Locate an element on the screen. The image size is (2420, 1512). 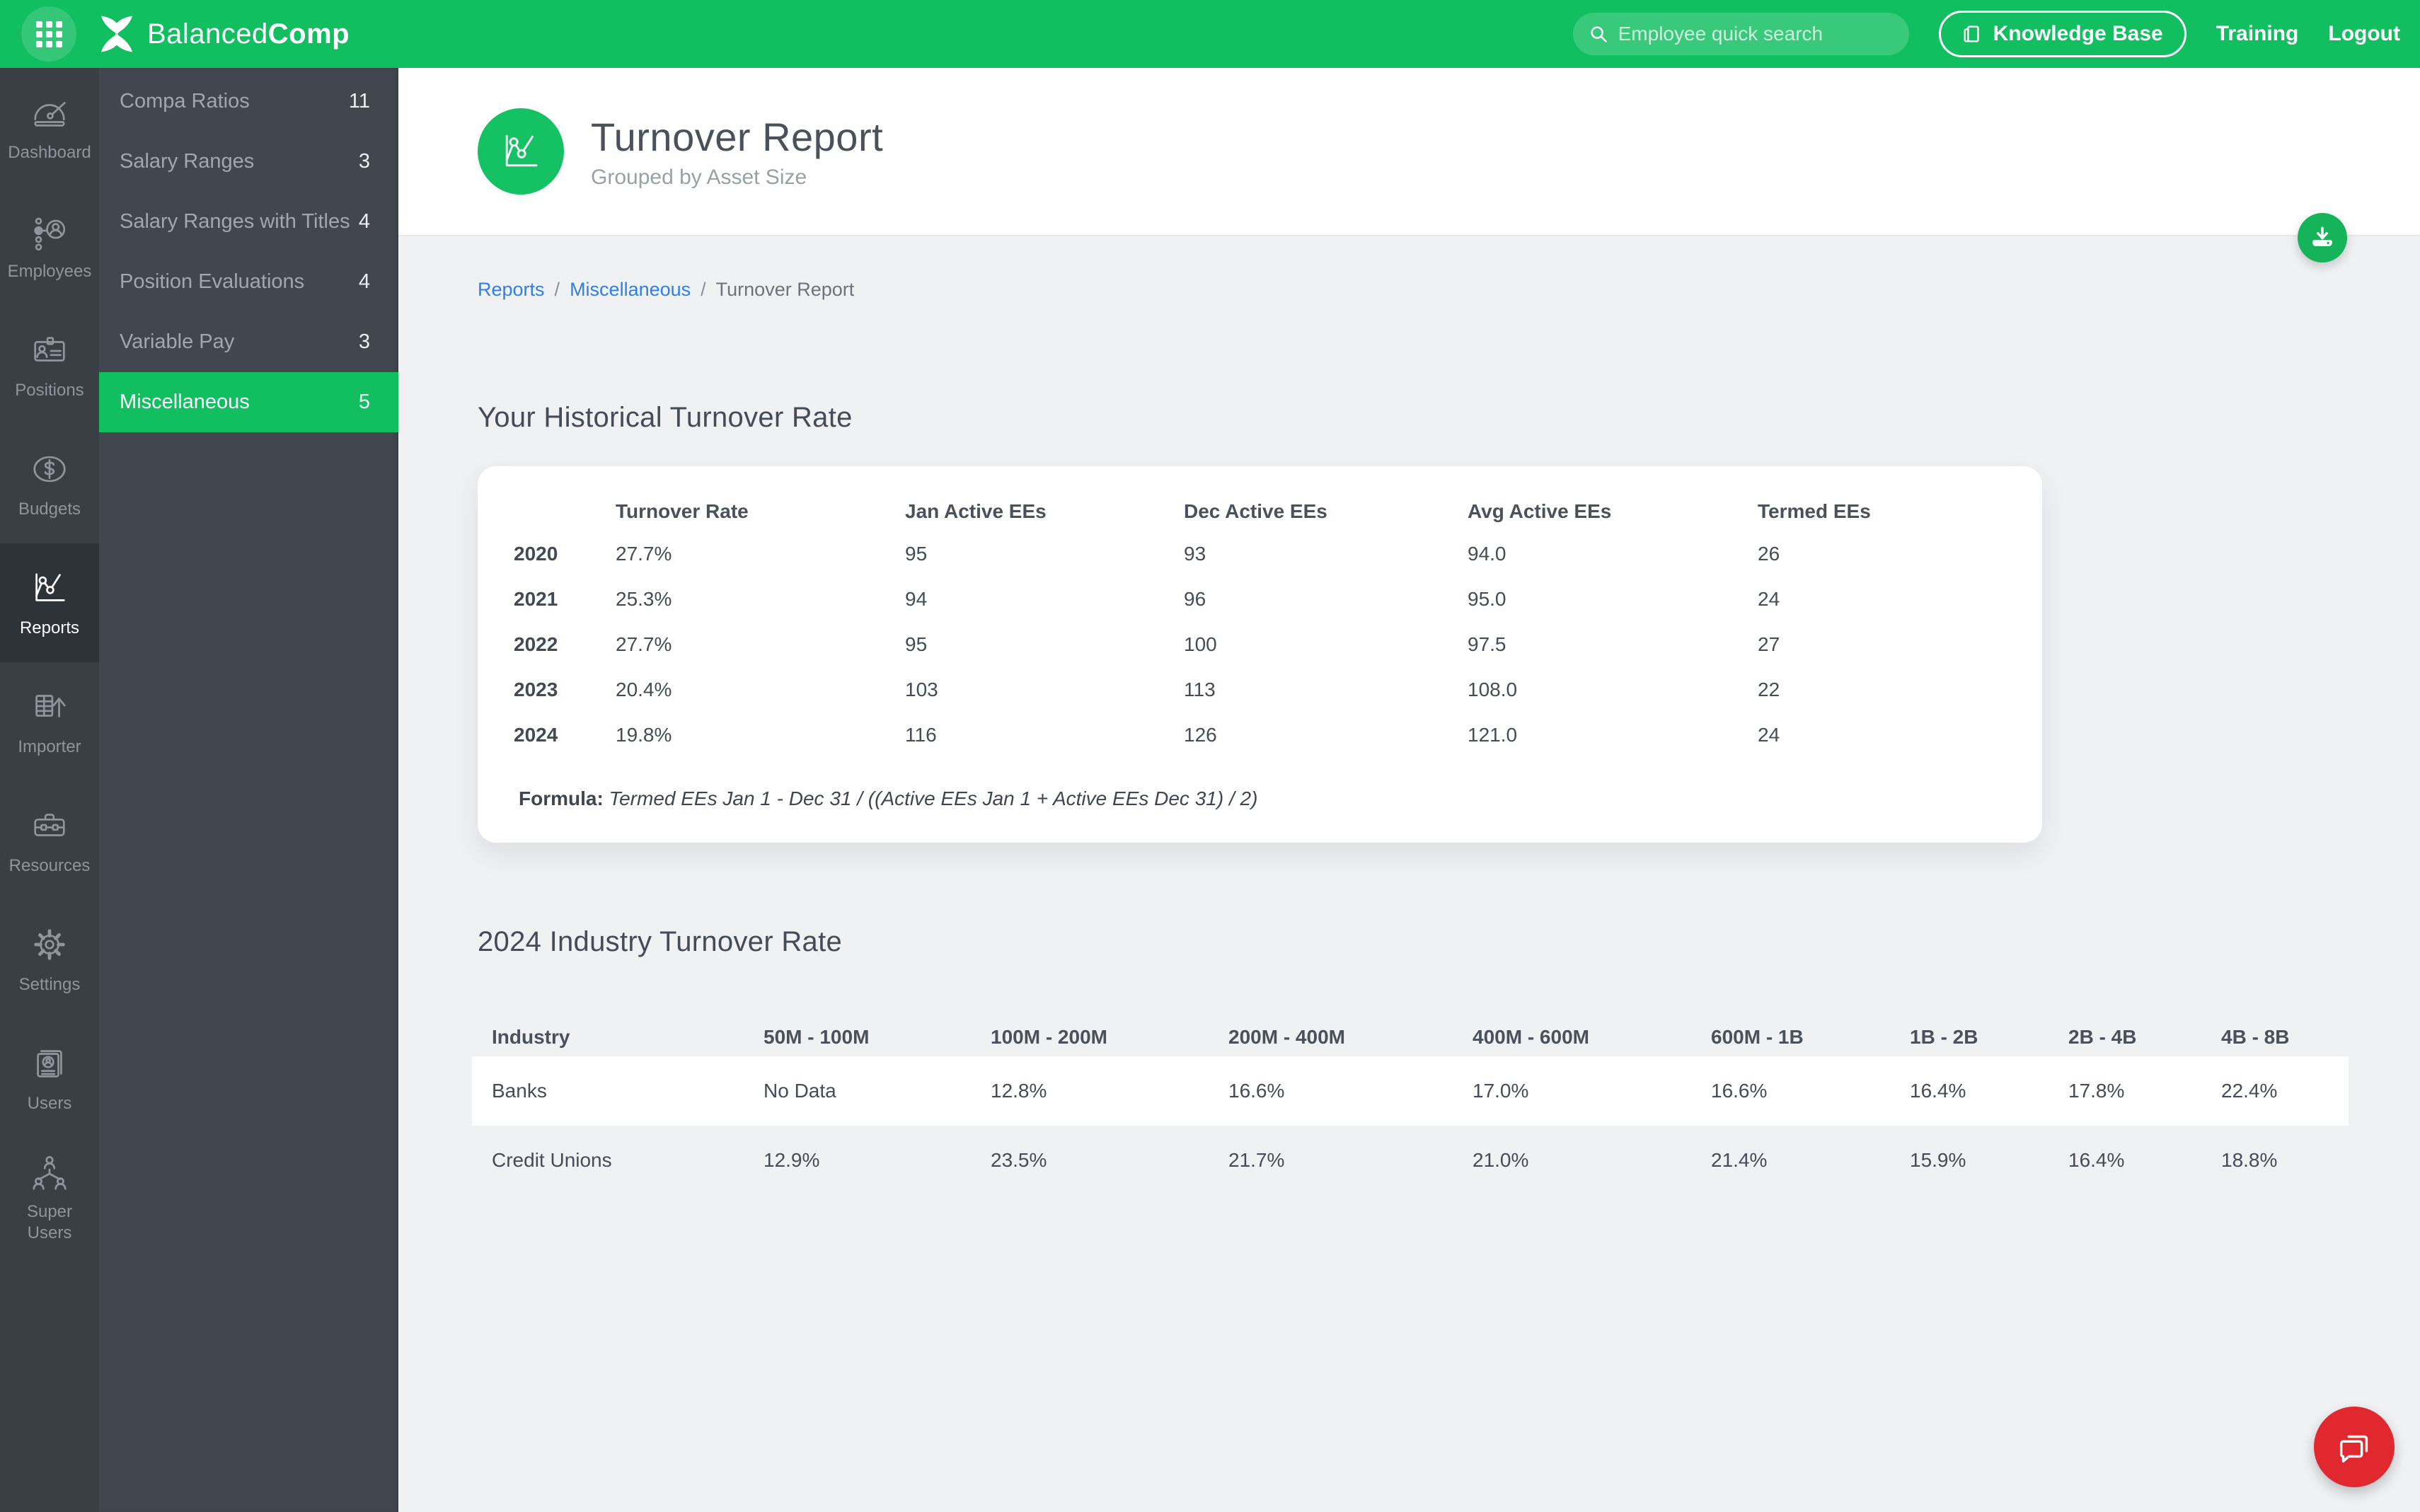
line-chart-icon is located at coordinates (521, 150).